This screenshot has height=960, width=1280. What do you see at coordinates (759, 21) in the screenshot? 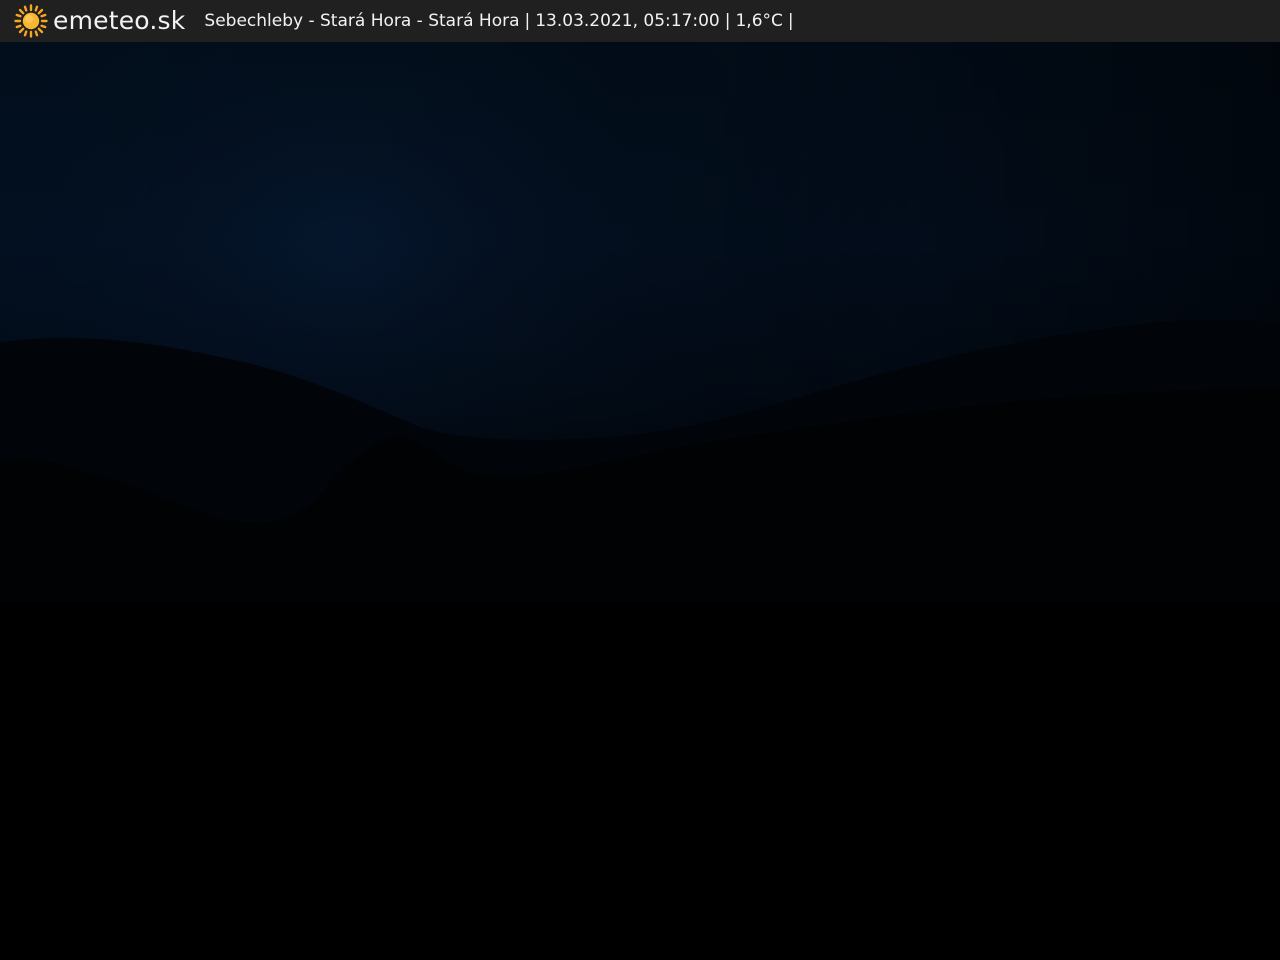
I see `temperature-value: 1,6°C` at bounding box center [759, 21].